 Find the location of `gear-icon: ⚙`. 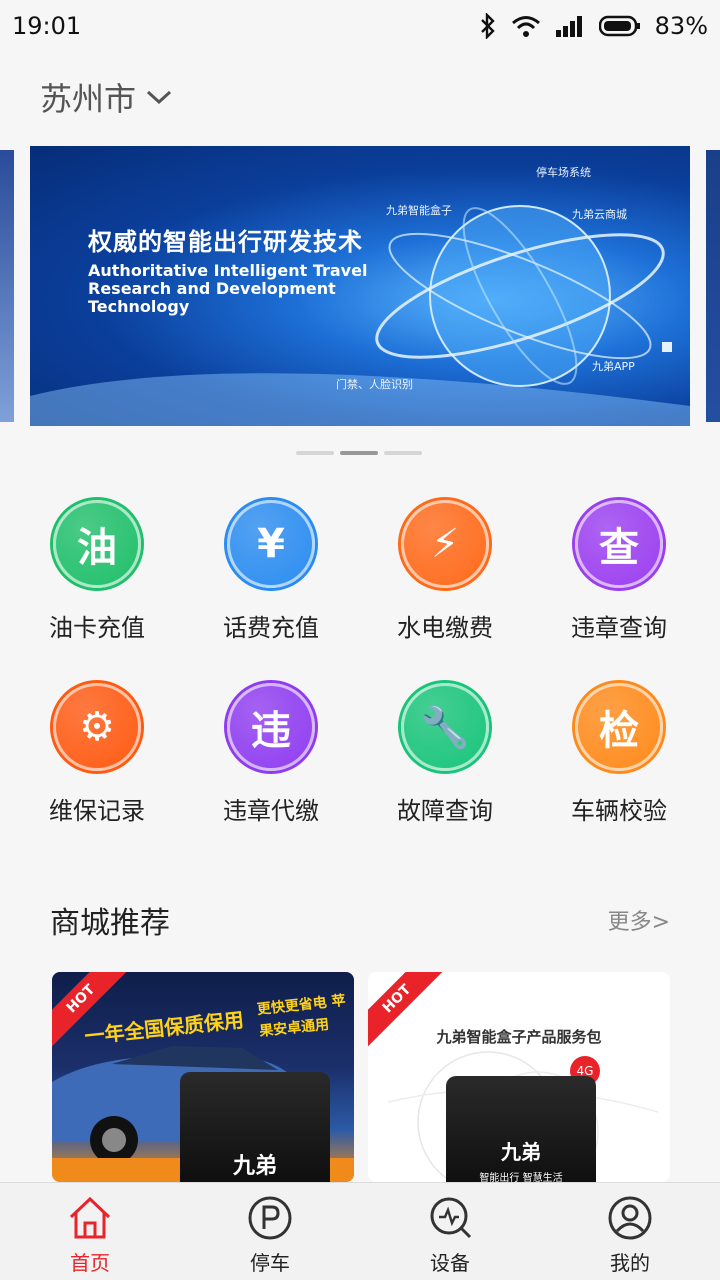

gear-icon: ⚙ is located at coordinates (97, 727).